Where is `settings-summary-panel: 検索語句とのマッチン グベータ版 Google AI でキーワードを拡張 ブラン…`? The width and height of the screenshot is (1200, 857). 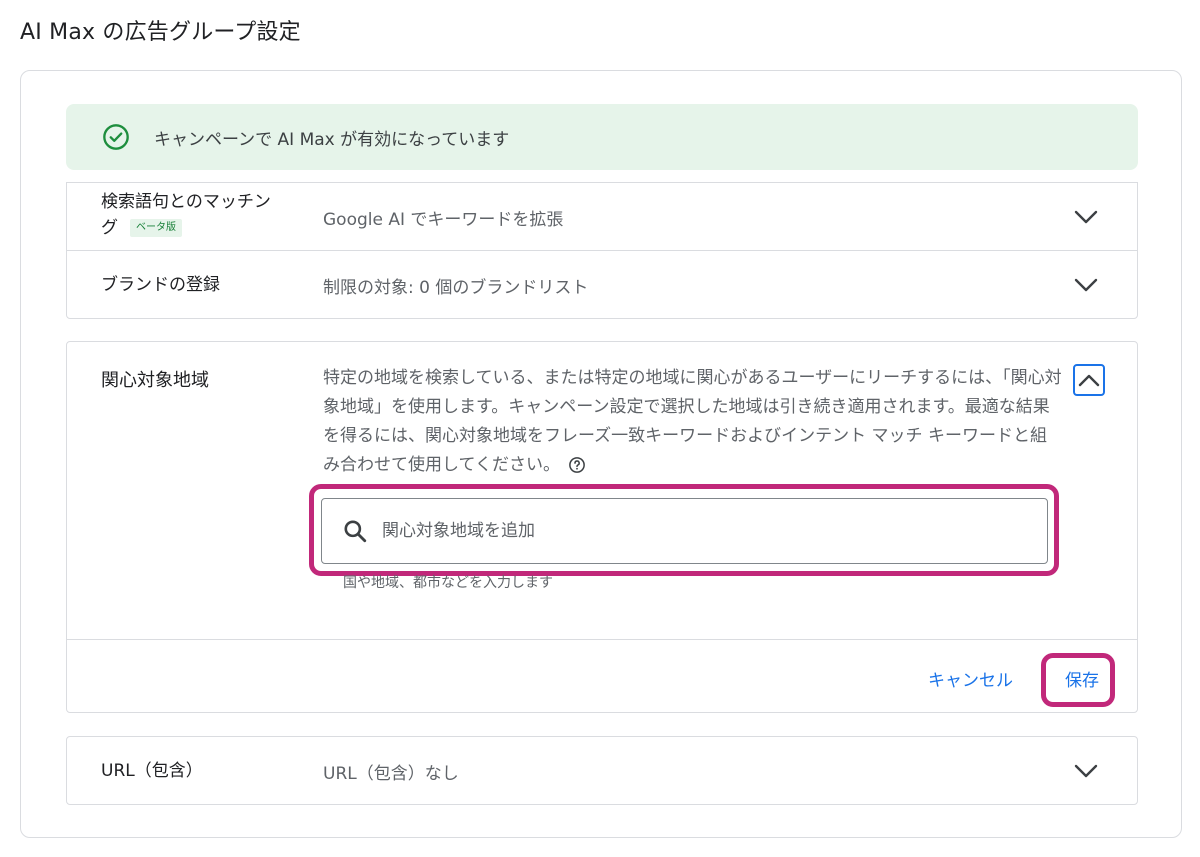 settings-summary-panel: 検索語句とのマッチン グベータ版 Google AI でキーワードを拡張 ブラン… is located at coordinates (602, 250).